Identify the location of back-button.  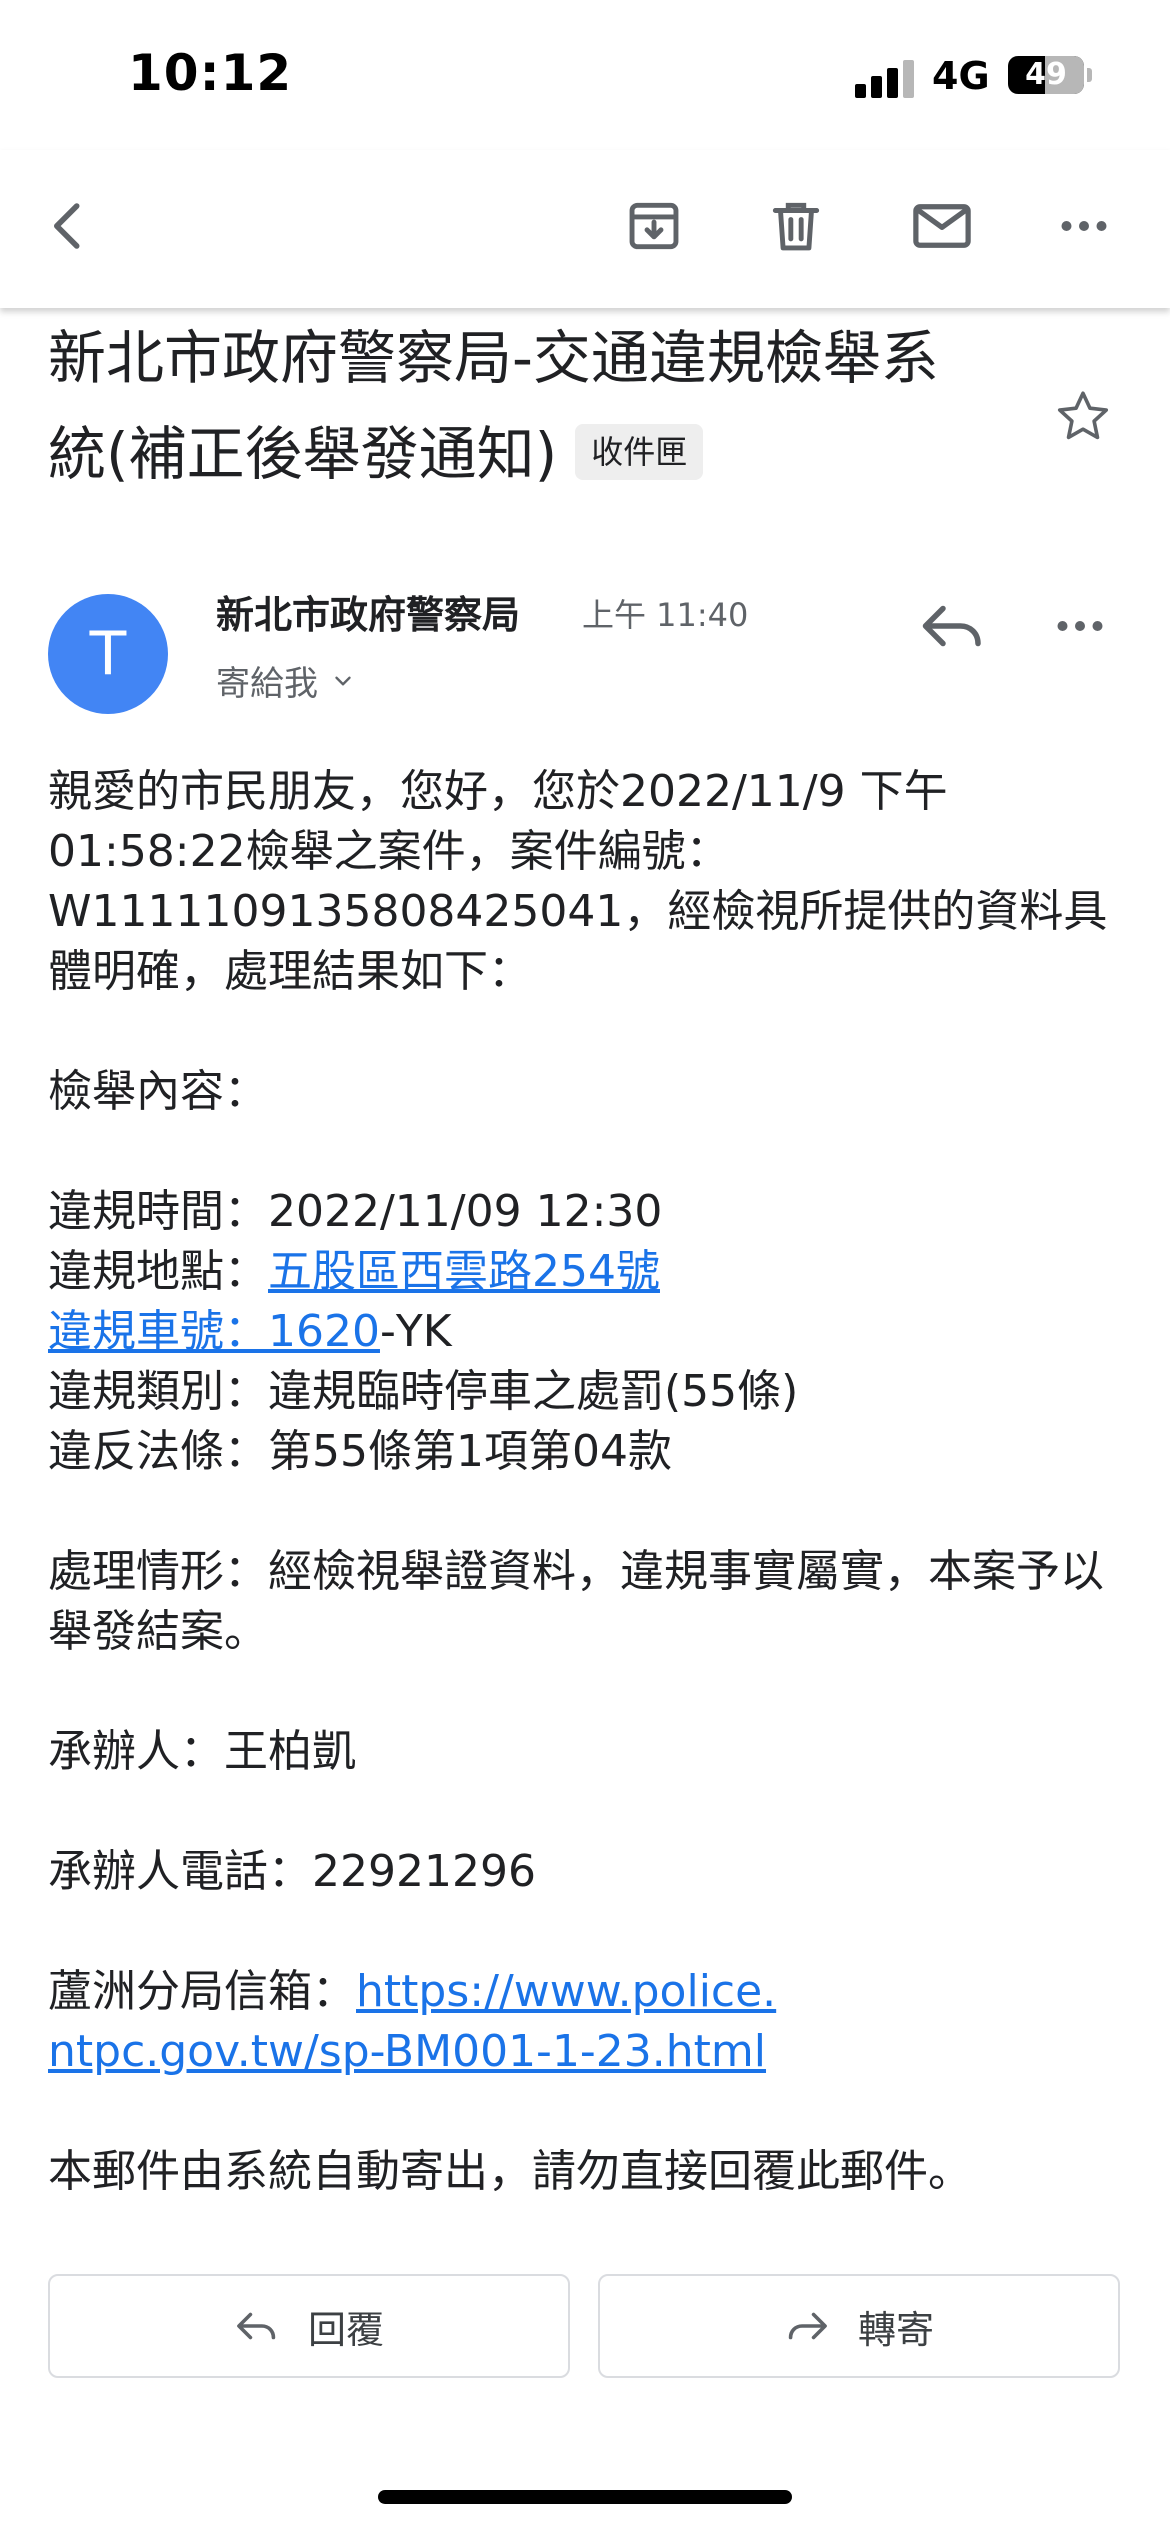
(68, 226).